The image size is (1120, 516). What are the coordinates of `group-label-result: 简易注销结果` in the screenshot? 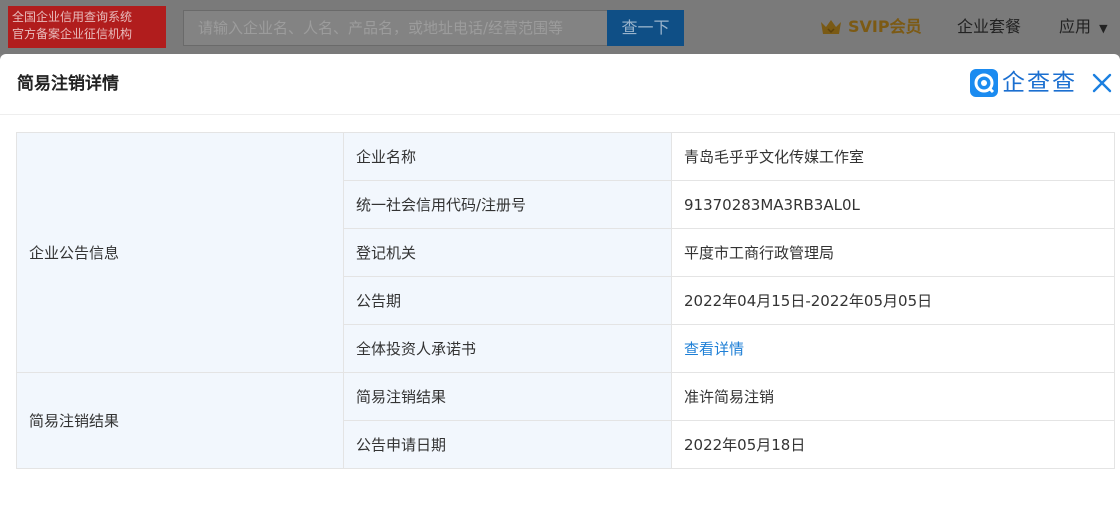 It's located at (180, 420).